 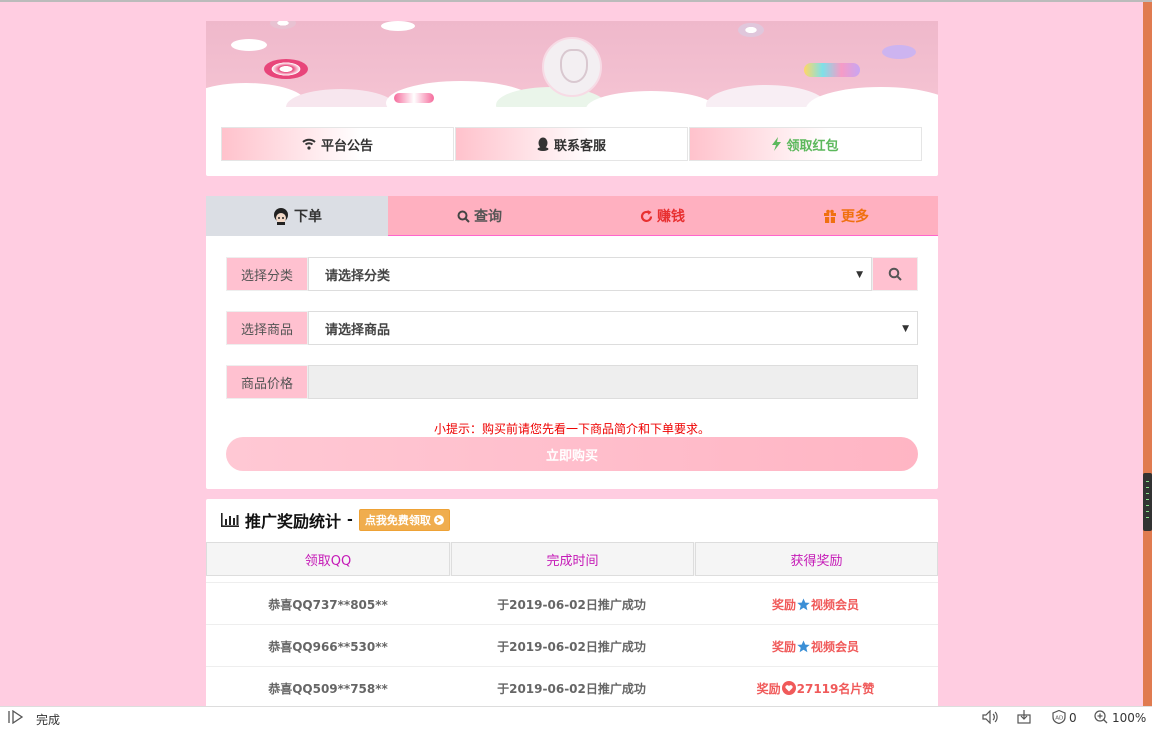 I want to click on stats-table-header: 领取QQ 完成时间 获得奖励, so click(x=572, y=559).